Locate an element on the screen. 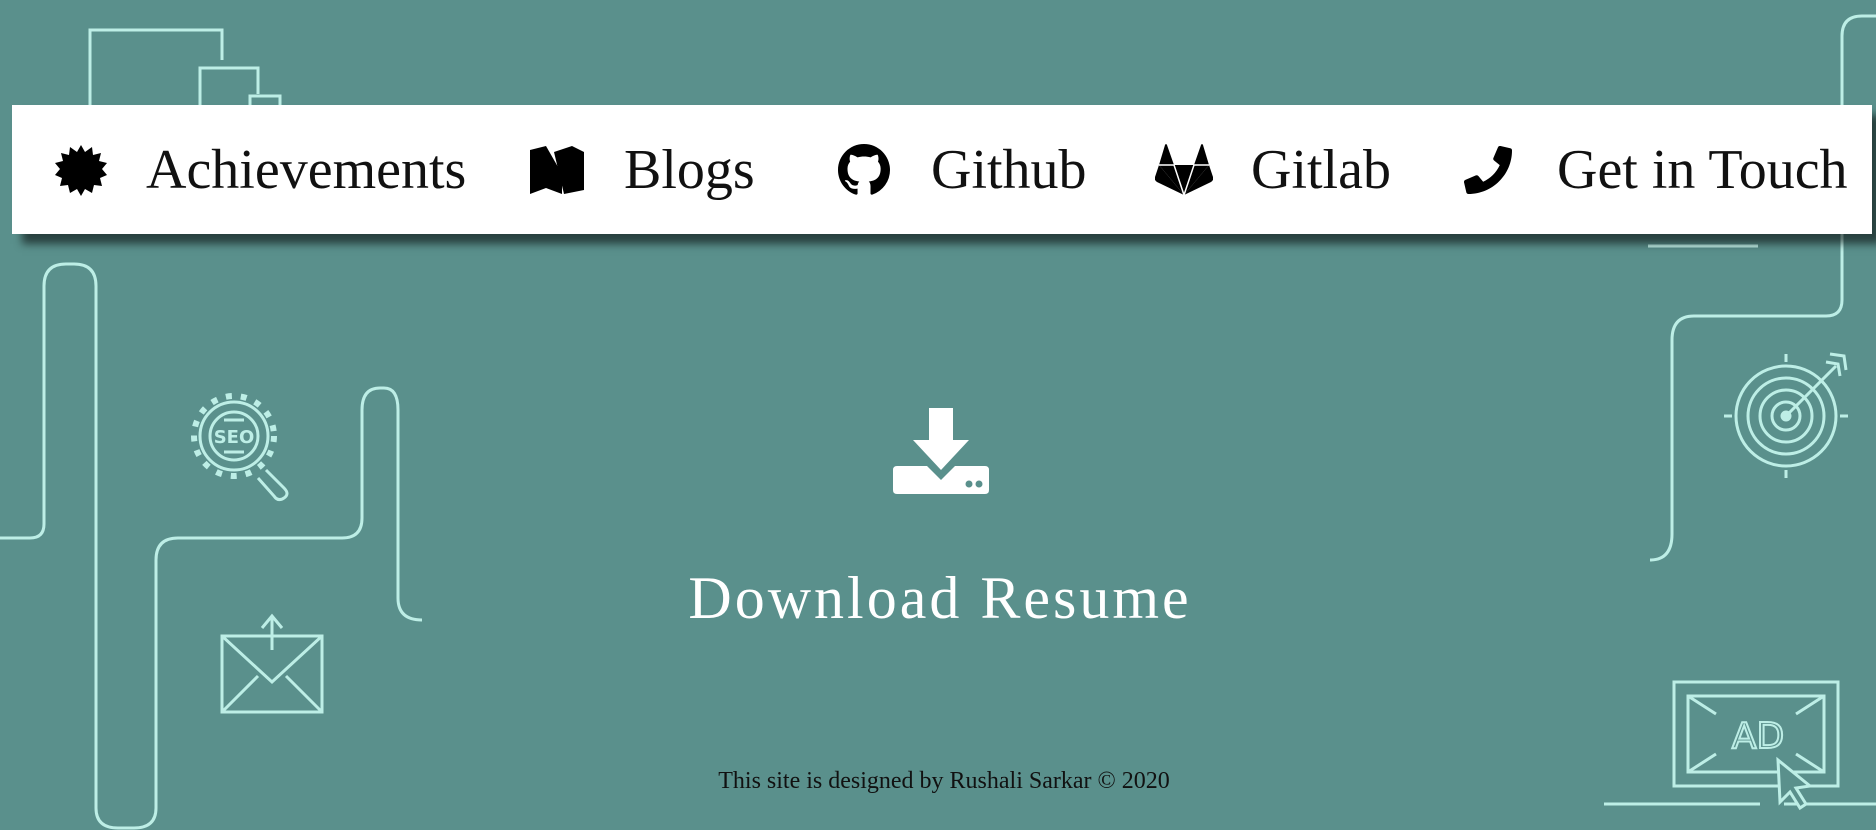  nav-item-achievements: Achievements is located at coordinates (259, 169).